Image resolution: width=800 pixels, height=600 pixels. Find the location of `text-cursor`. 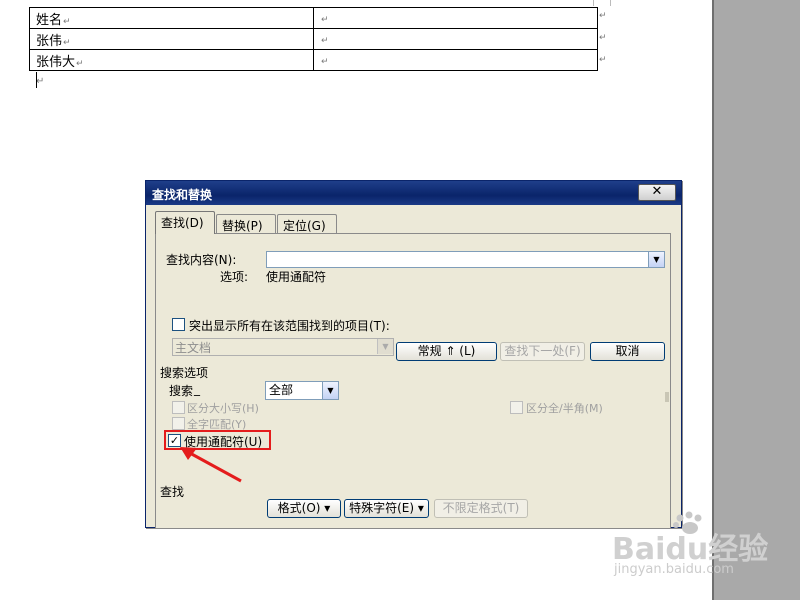

text-cursor is located at coordinates (36, 80).